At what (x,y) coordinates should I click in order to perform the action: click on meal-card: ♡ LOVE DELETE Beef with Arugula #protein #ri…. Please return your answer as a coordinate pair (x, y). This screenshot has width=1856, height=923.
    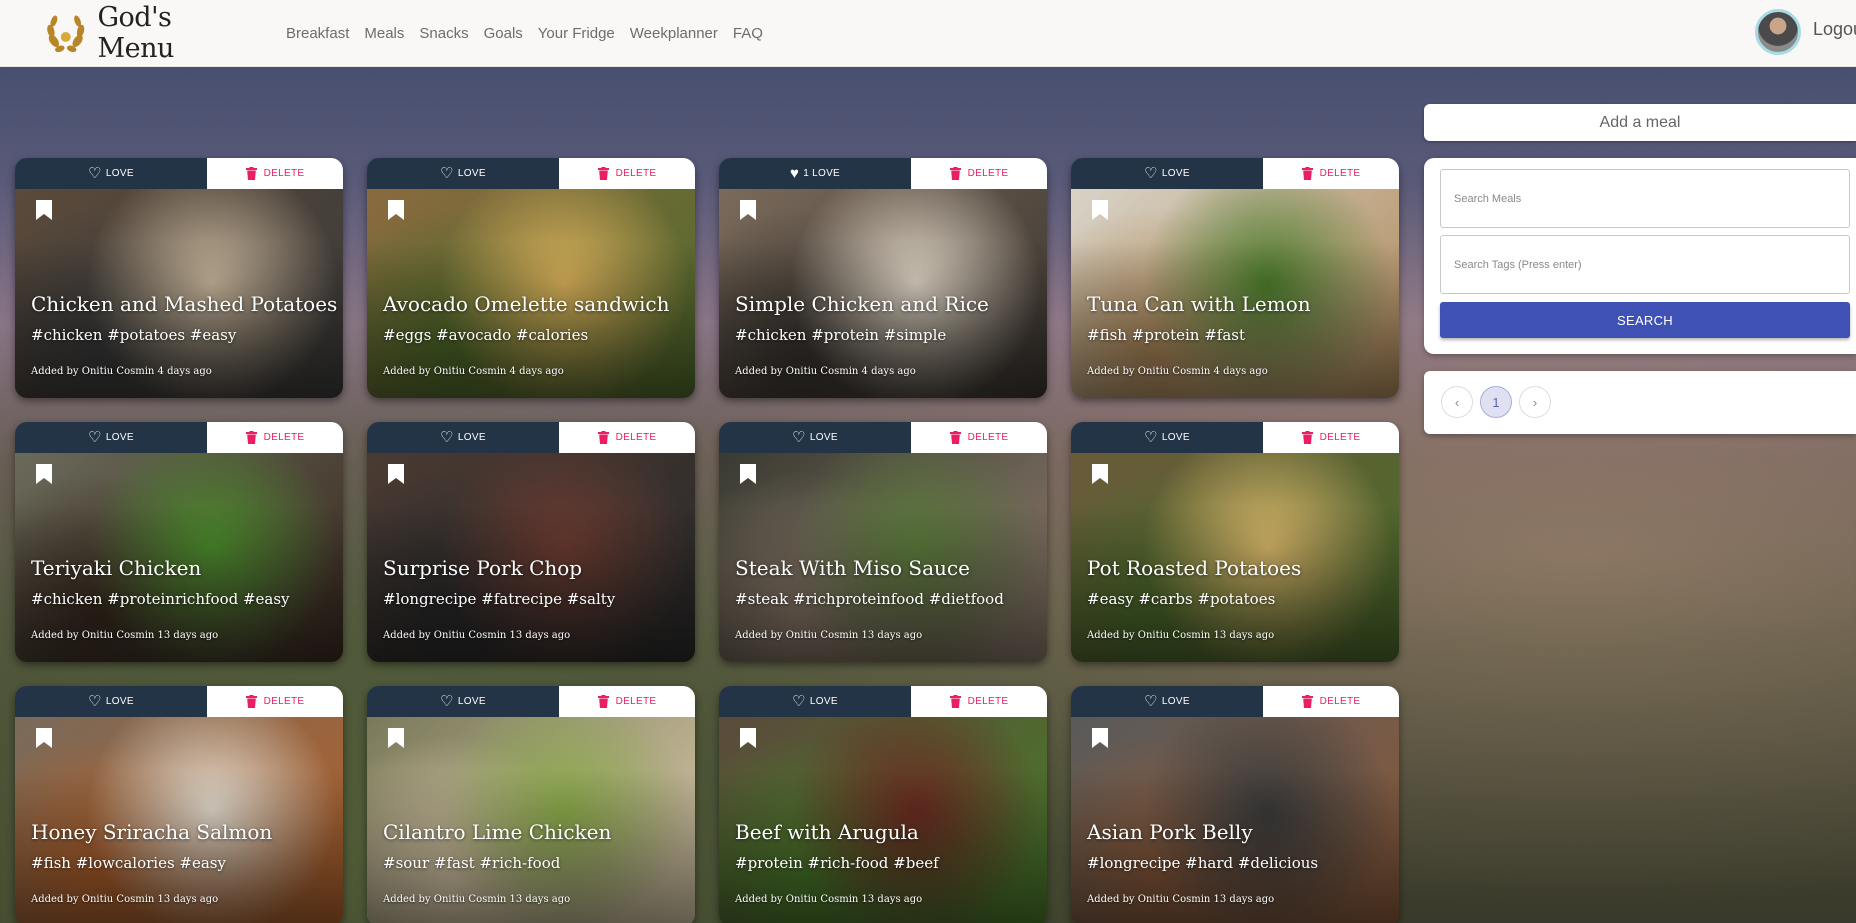
    Looking at the image, I should click on (883, 804).